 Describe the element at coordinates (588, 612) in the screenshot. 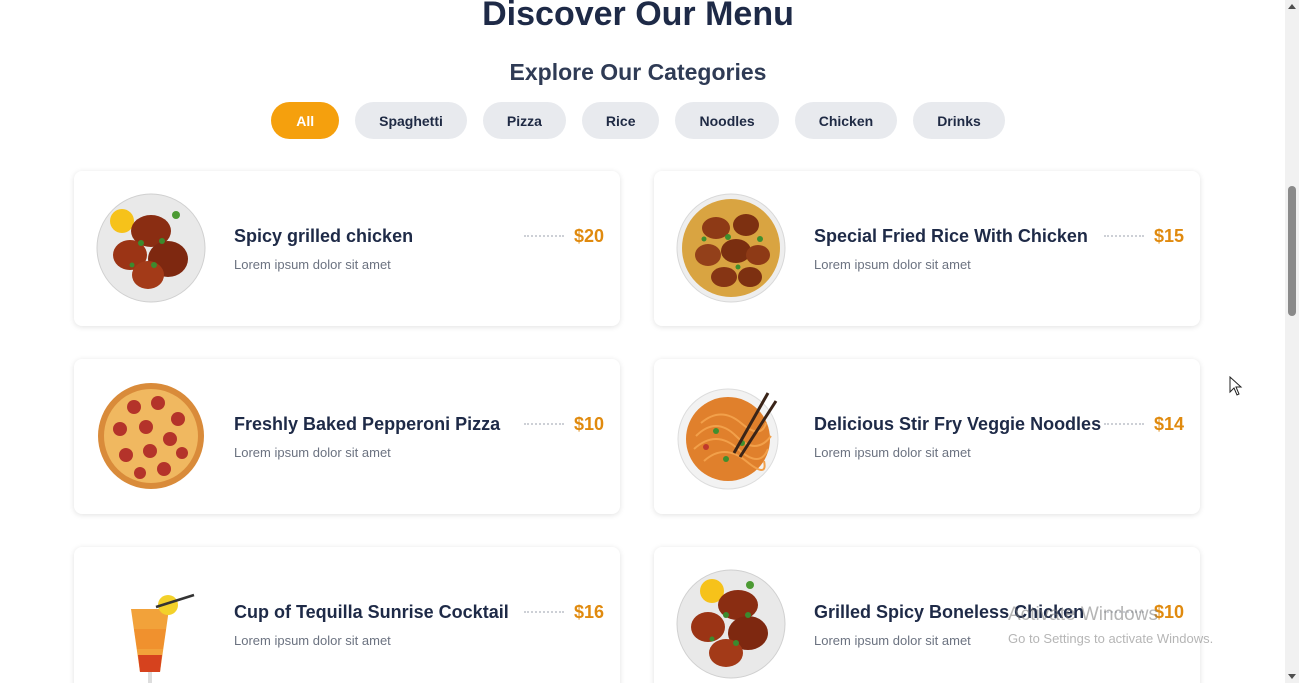

I see `item-price: $16` at that location.